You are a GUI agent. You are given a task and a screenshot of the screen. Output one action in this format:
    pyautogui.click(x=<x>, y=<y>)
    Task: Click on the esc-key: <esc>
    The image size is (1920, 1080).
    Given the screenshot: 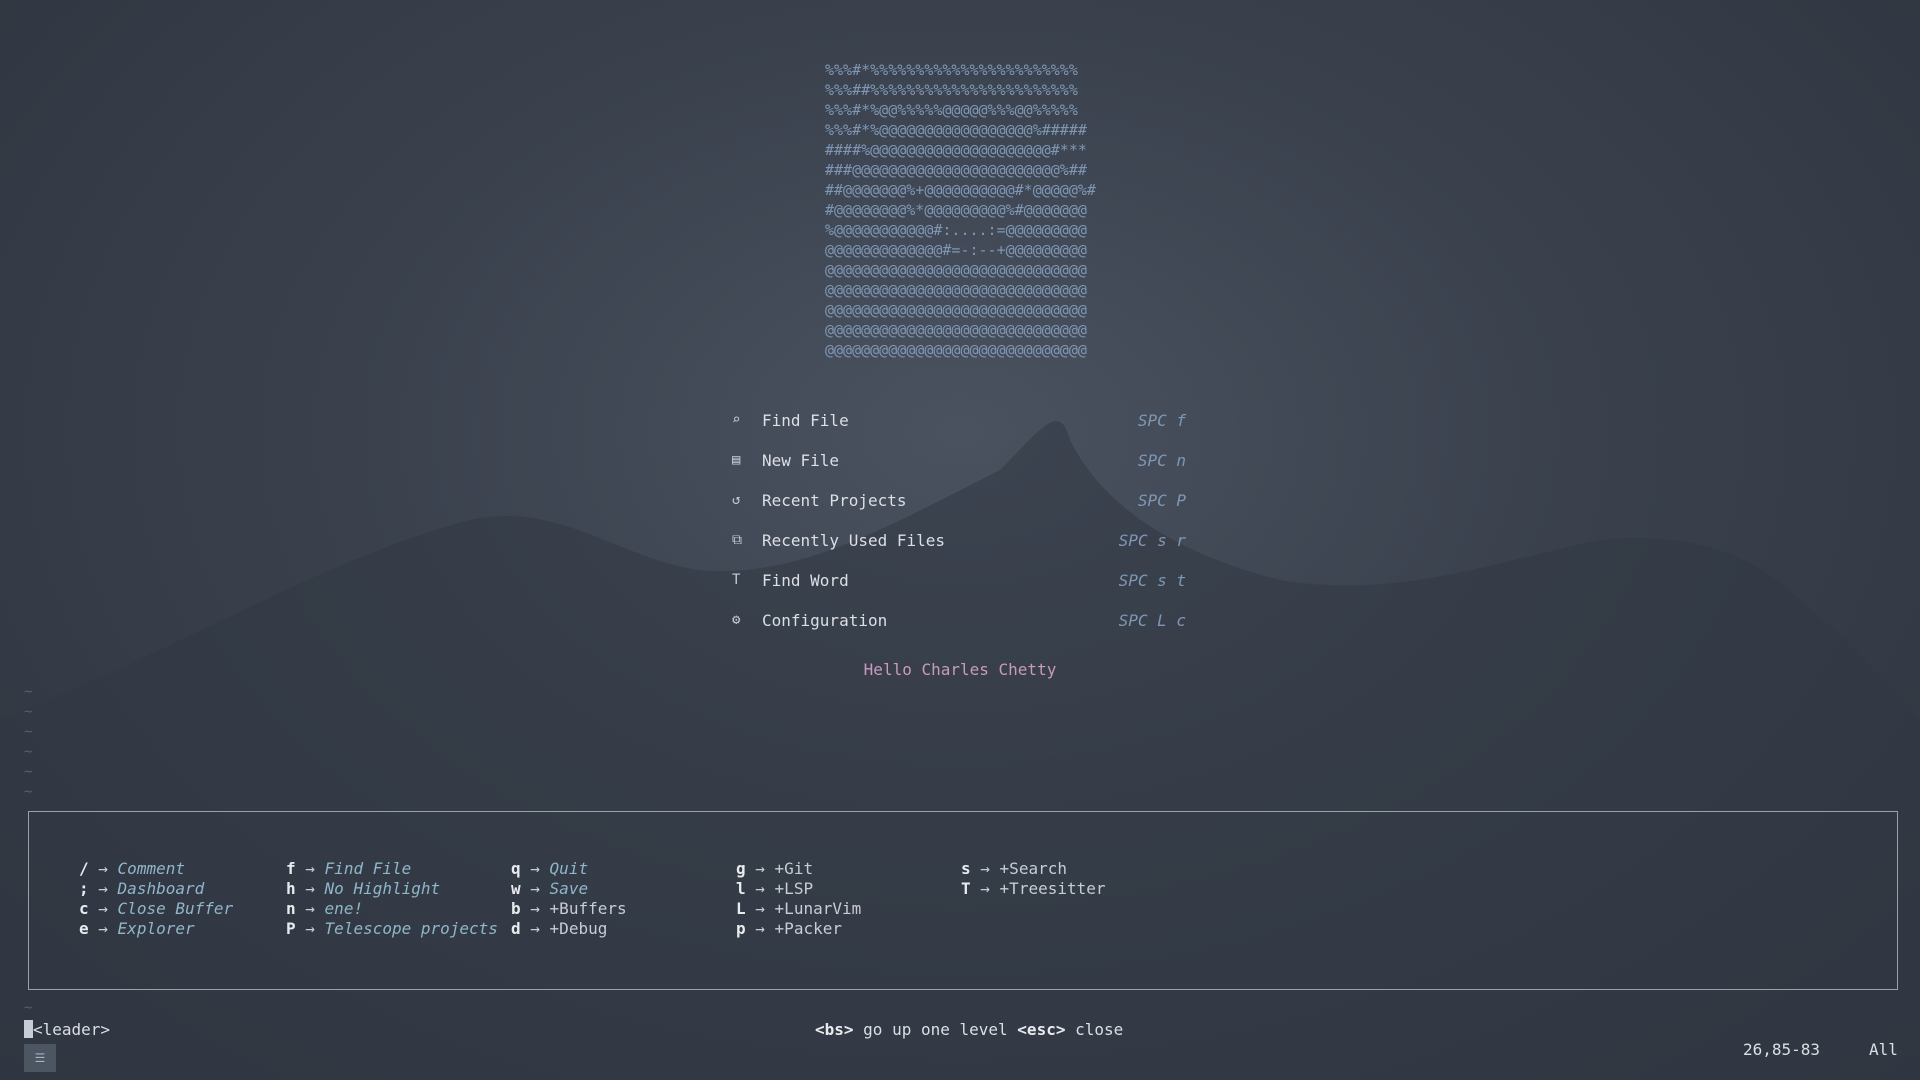 What is the action you would take?
    pyautogui.click(x=1041, y=1029)
    